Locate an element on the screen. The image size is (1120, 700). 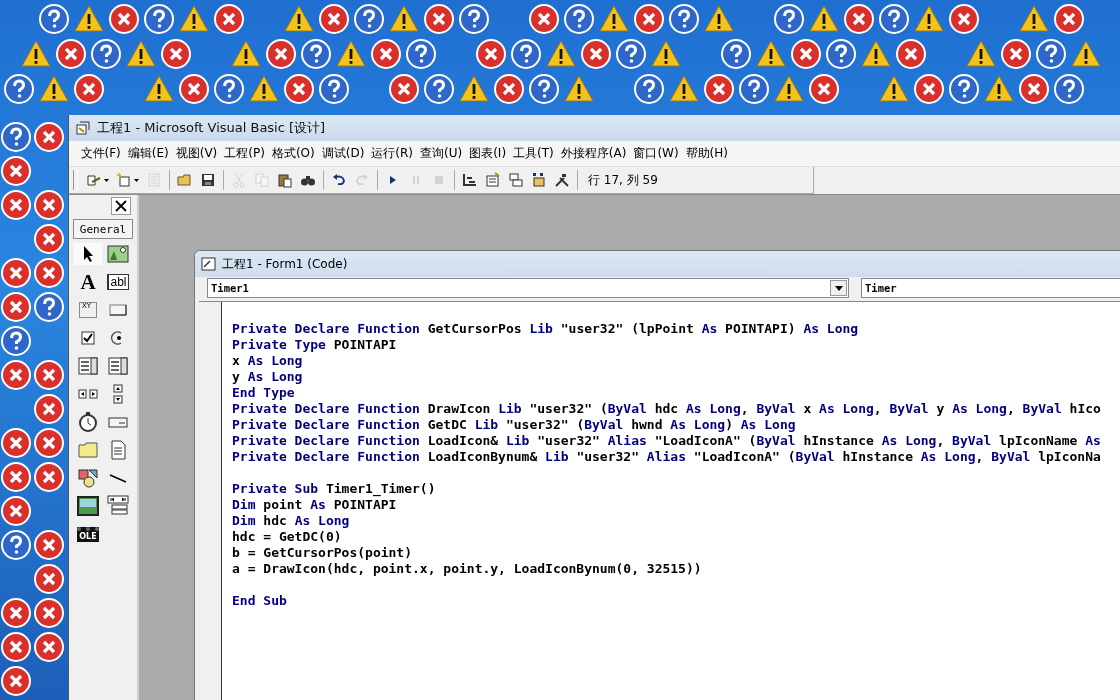
data-tool-icon is located at coordinates (118, 506).